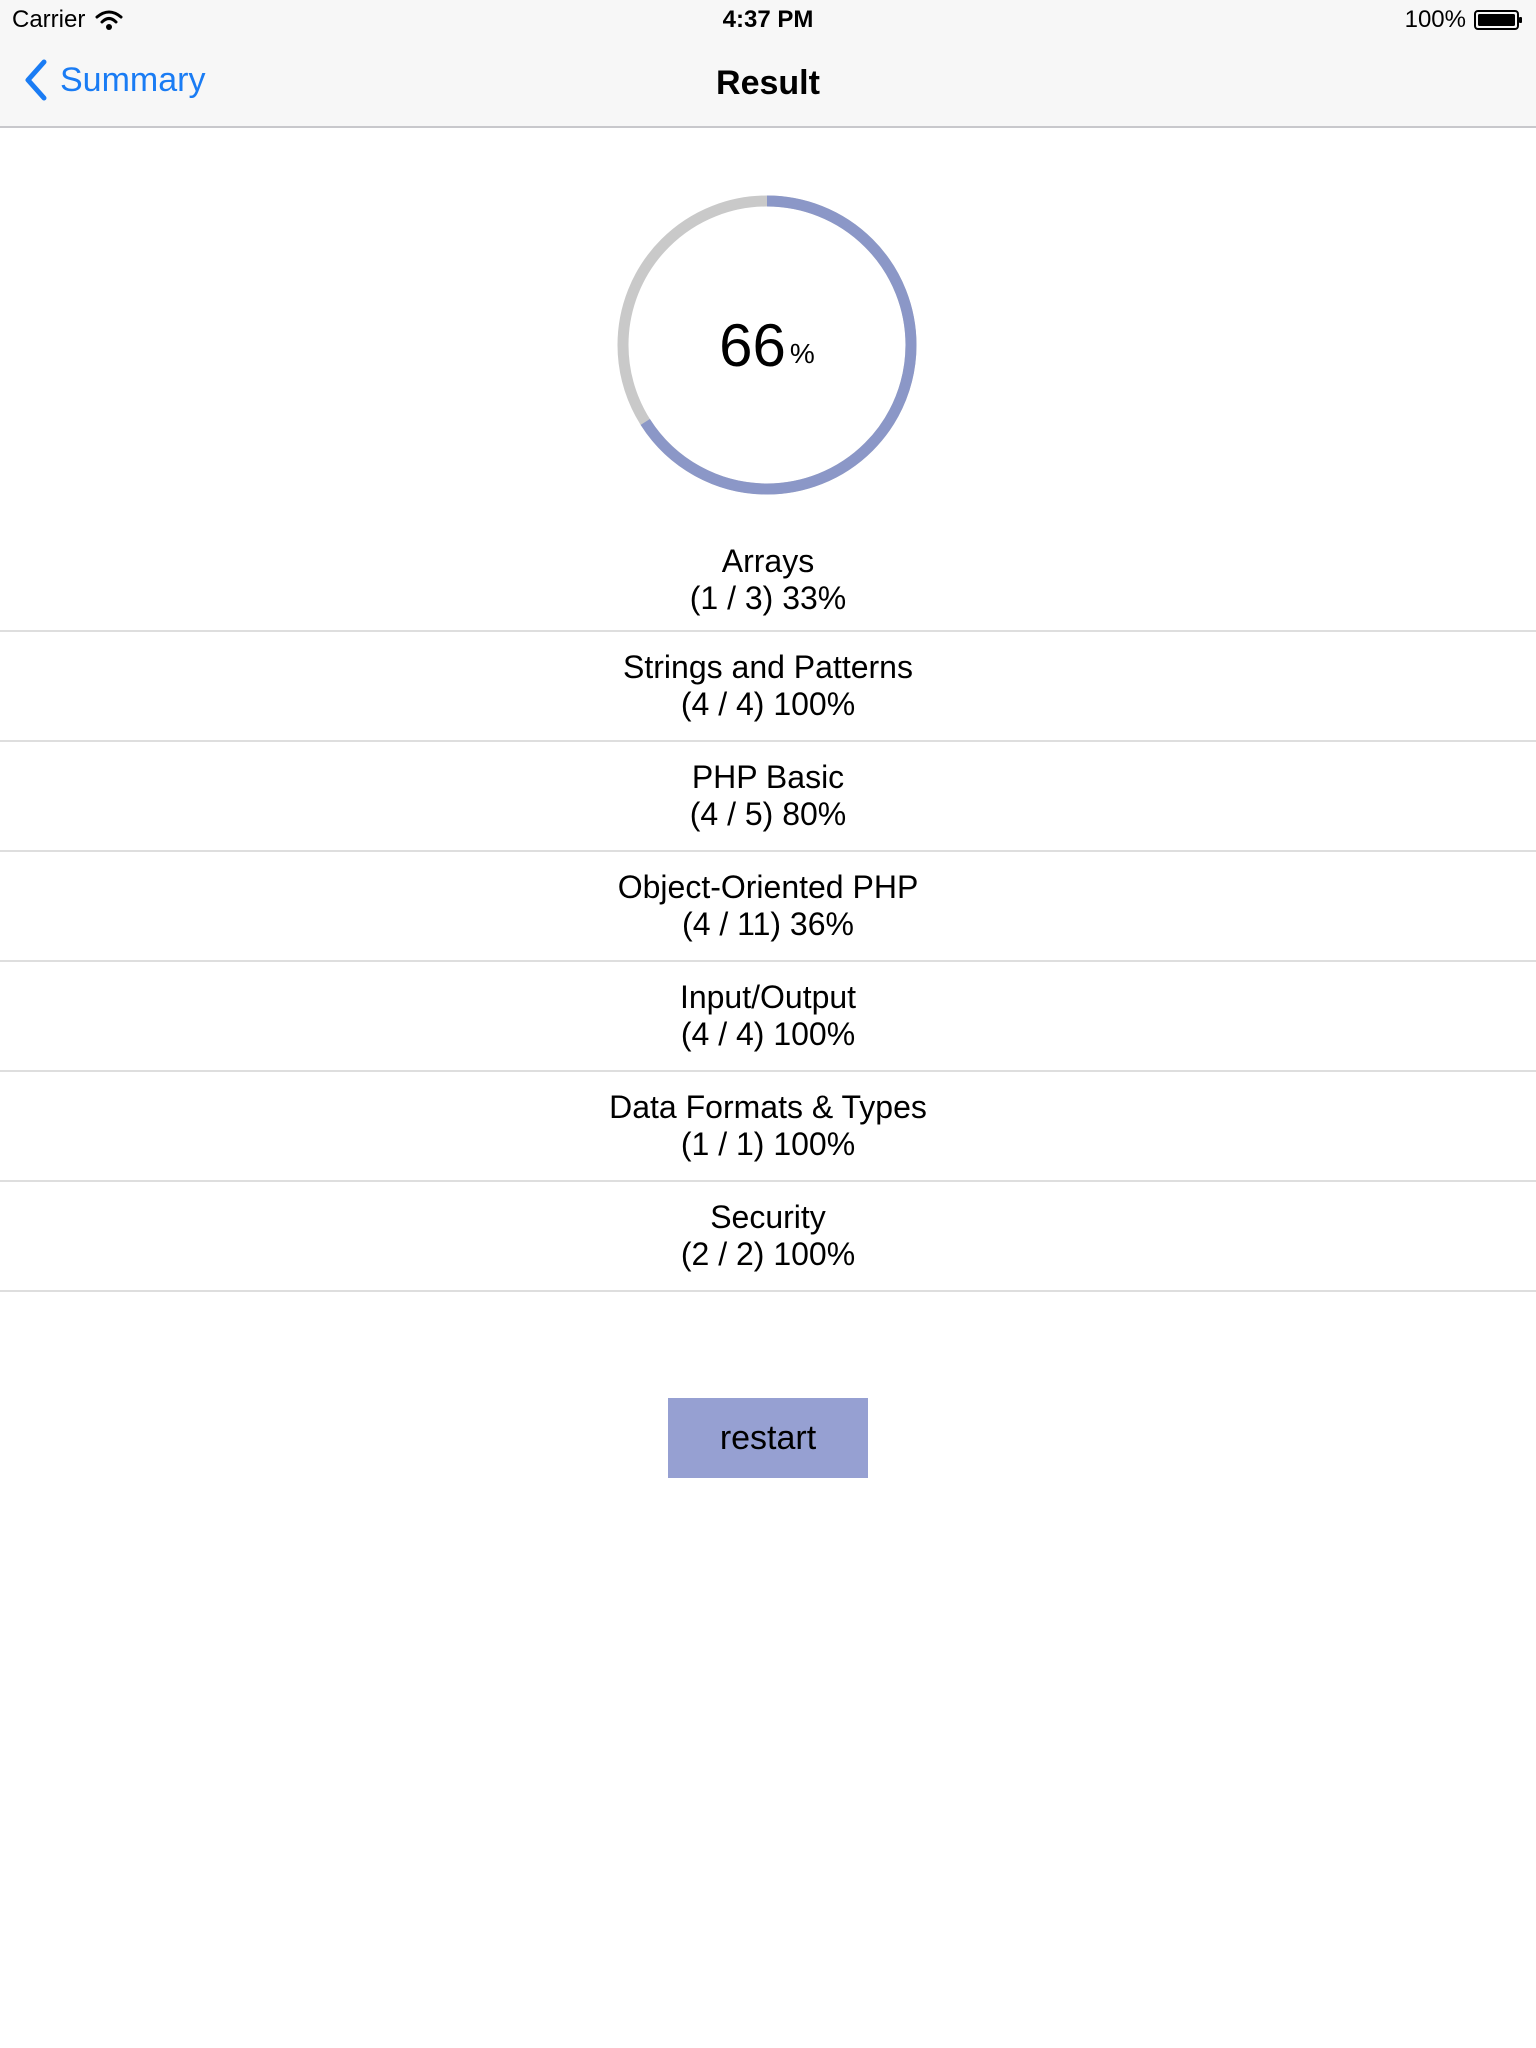  I want to click on result-row: Arrays (1 / 3) 33%, so click(768, 577).